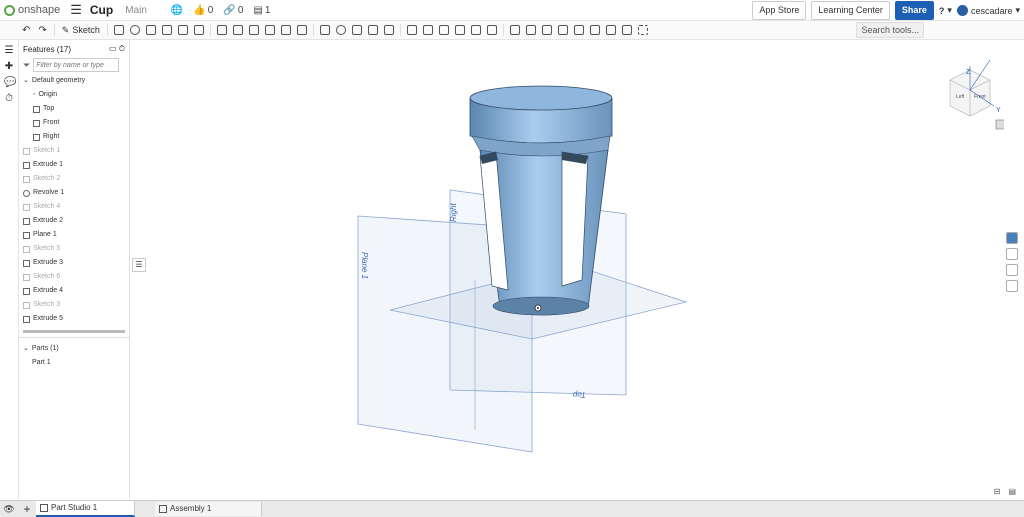 The image size is (1024, 517). What do you see at coordinates (443, 30) in the screenshot?
I see `replace-face-icon` at bounding box center [443, 30].